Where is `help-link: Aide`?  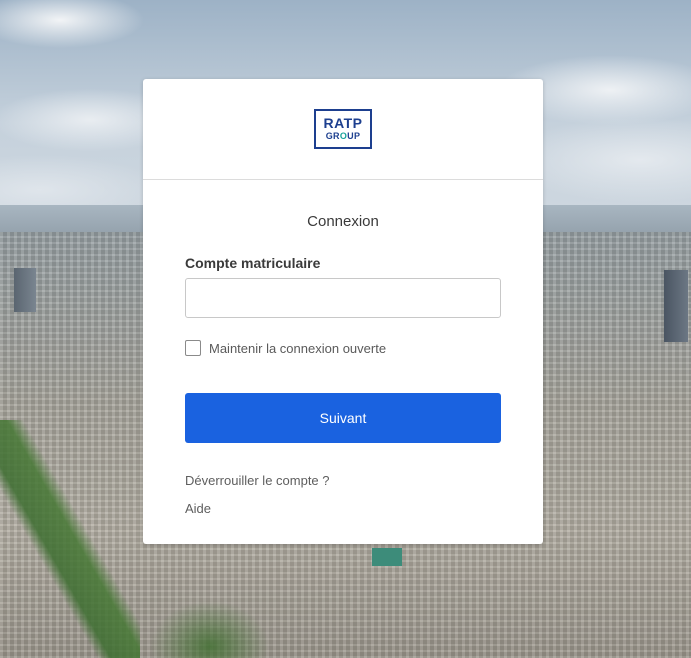 help-link: Aide is located at coordinates (198, 508).